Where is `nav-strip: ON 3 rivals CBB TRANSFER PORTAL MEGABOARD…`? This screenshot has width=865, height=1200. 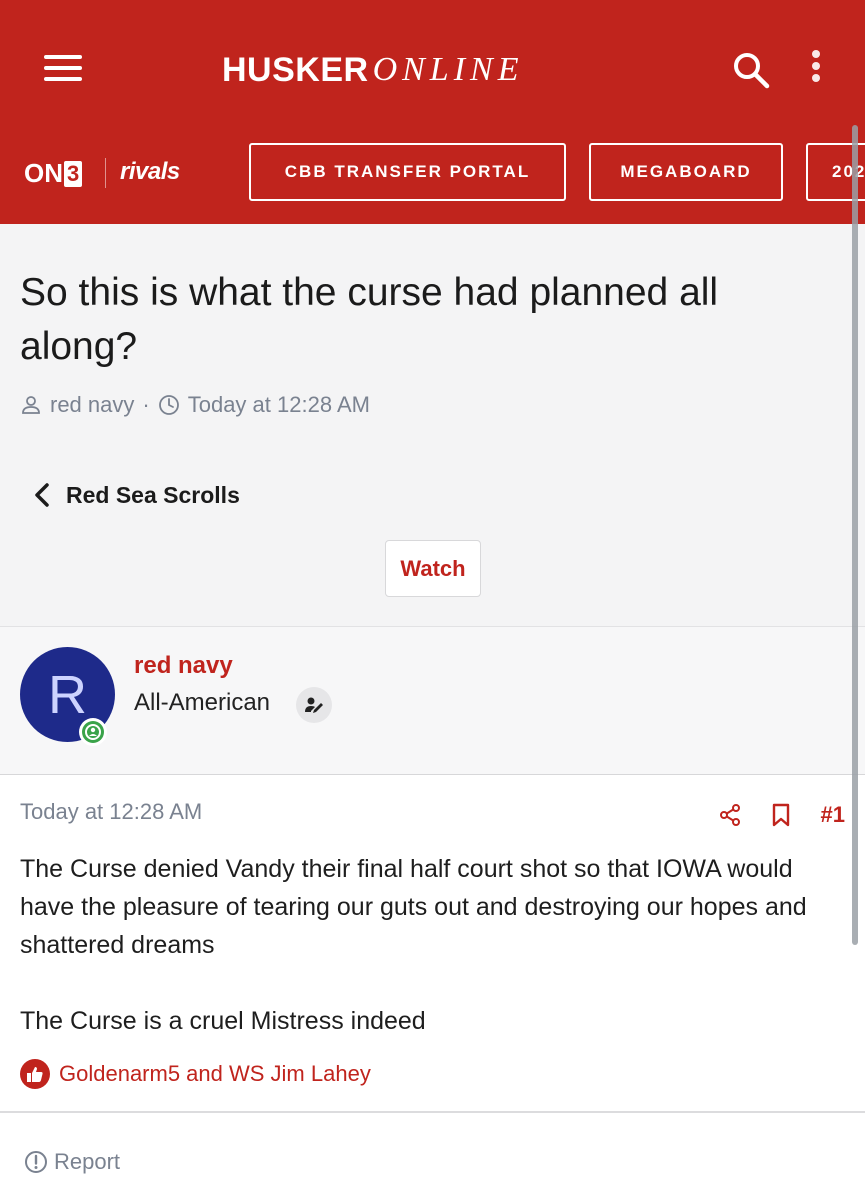
nav-strip: ON 3 rivals CBB TRANSFER PORTAL MEGABOARD… is located at coordinates (432, 173).